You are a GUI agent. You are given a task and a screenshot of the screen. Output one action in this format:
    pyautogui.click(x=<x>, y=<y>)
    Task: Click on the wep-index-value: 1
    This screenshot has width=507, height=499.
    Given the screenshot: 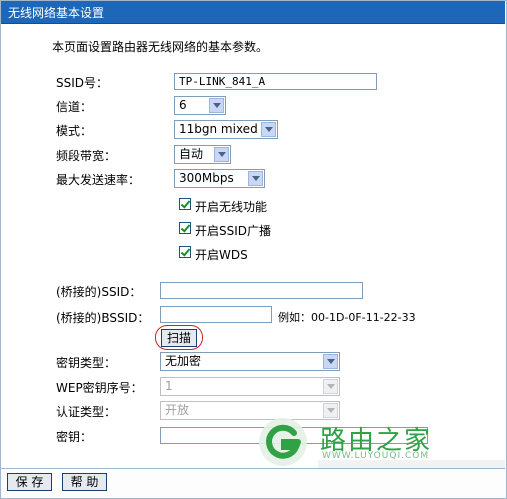 What is the action you would take?
    pyautogui.click(x=169, y=386)
    